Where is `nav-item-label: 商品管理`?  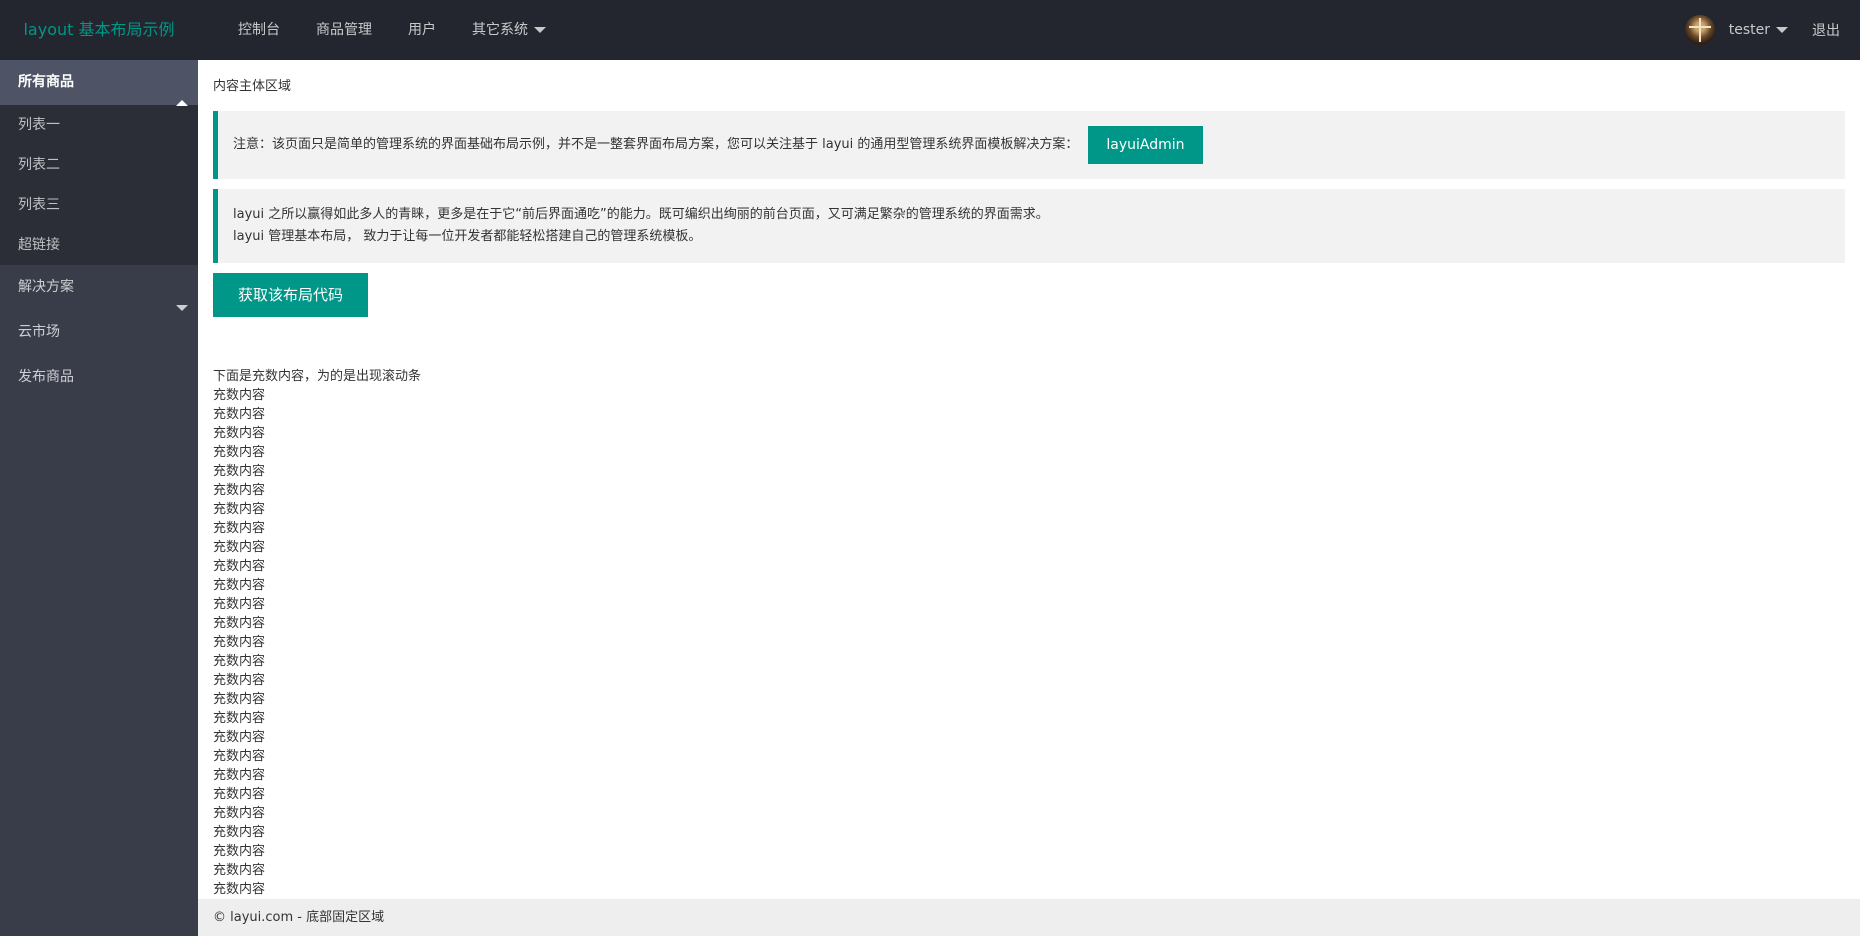
nav-item-label: 商品管理 is located at coordinates (344, 30).